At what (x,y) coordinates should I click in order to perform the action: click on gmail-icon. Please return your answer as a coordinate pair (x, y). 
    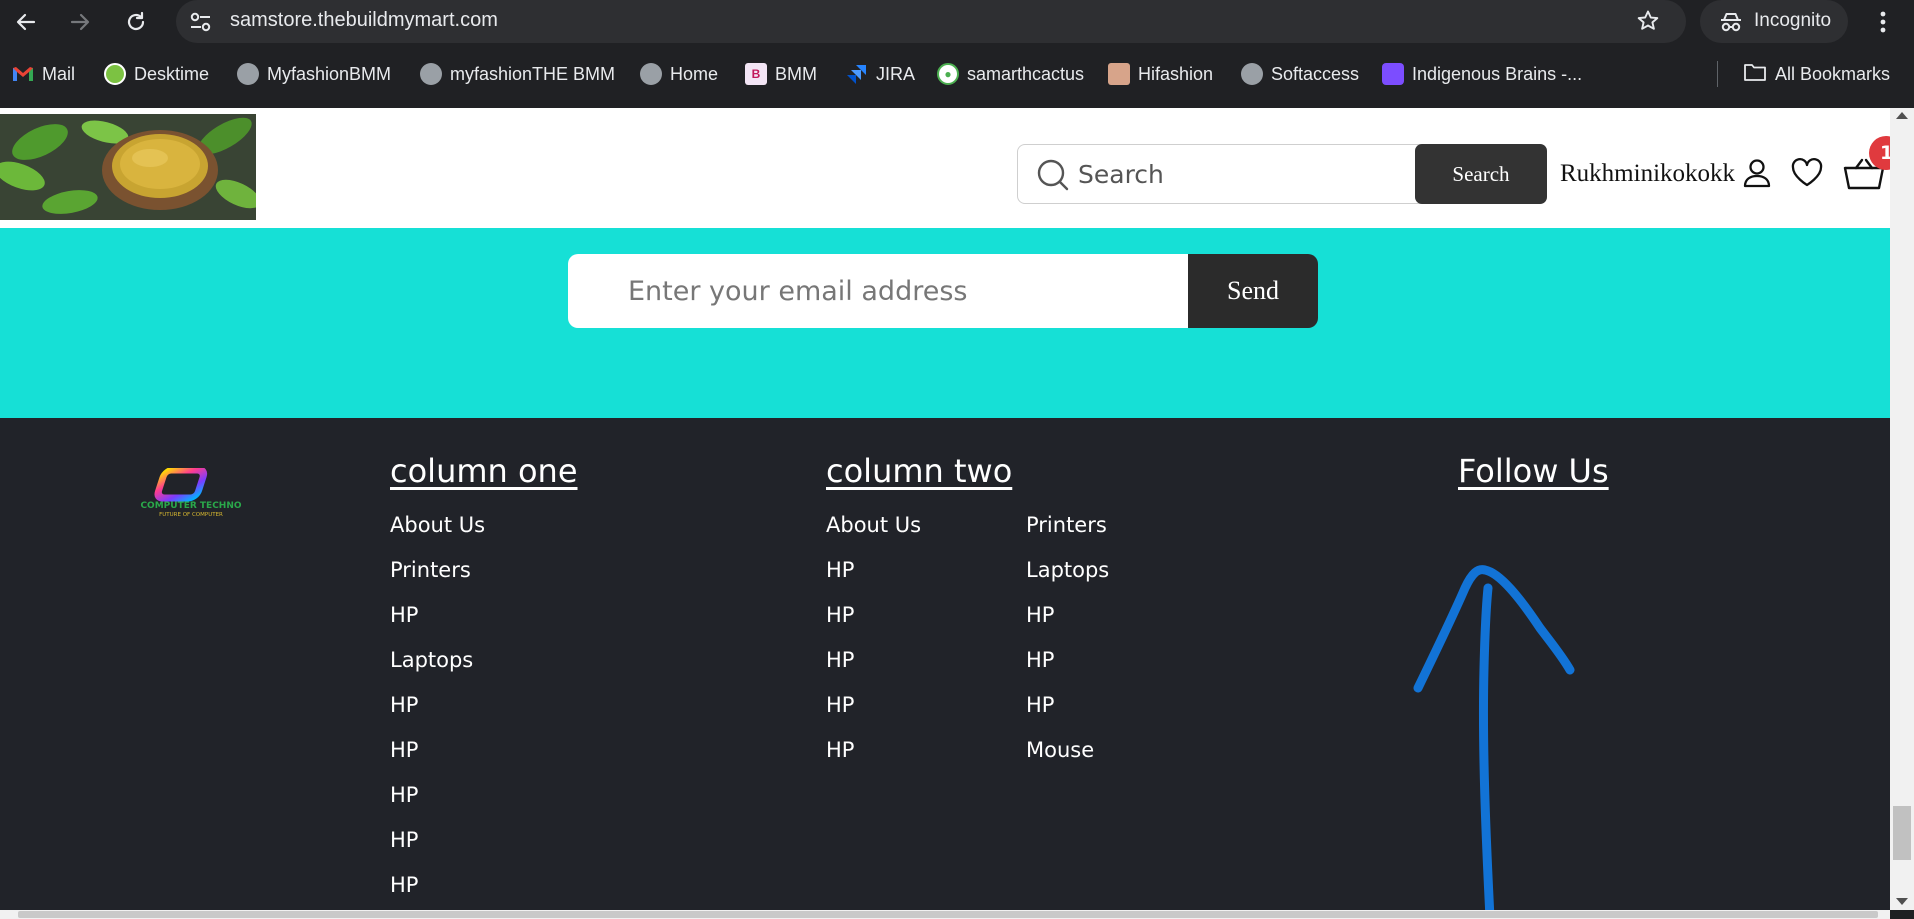
    Looking at the image, I should click on (23, 74).